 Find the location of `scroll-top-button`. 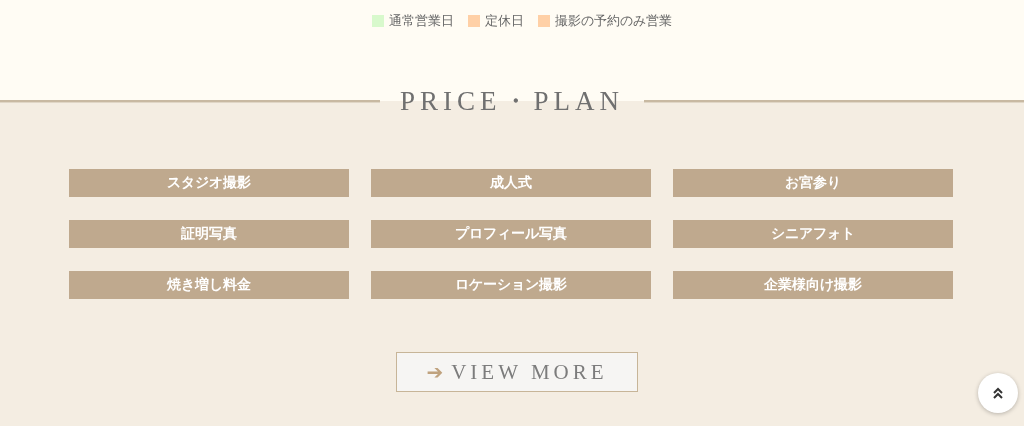

scroll-top-button is located at coordinates (998, 393).